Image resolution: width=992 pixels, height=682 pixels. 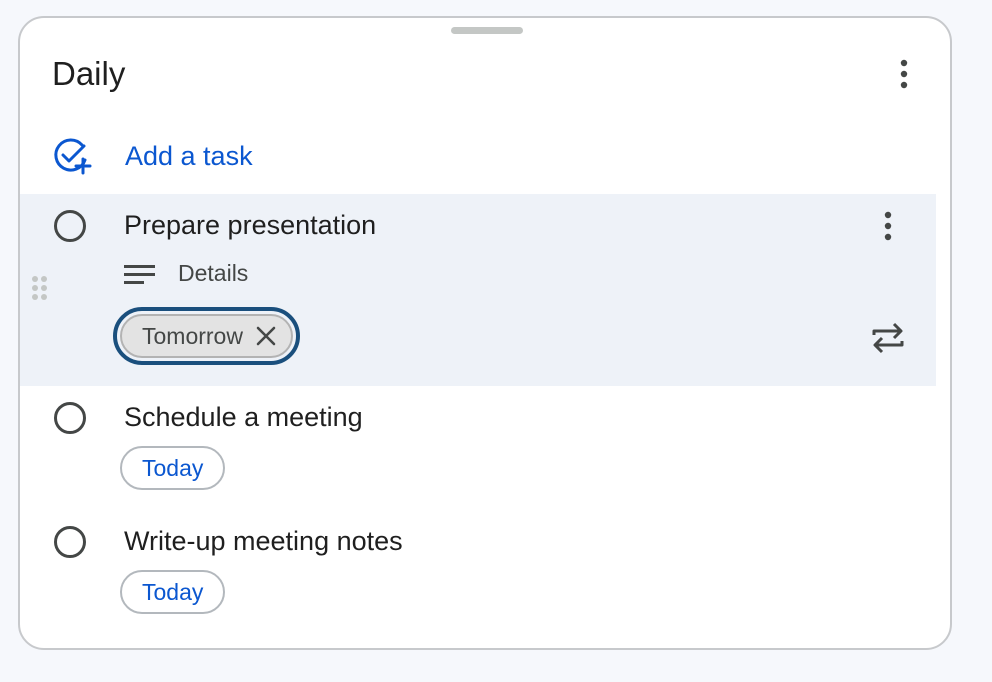 I want to click on repeat-button, so click(x=888, y=338).